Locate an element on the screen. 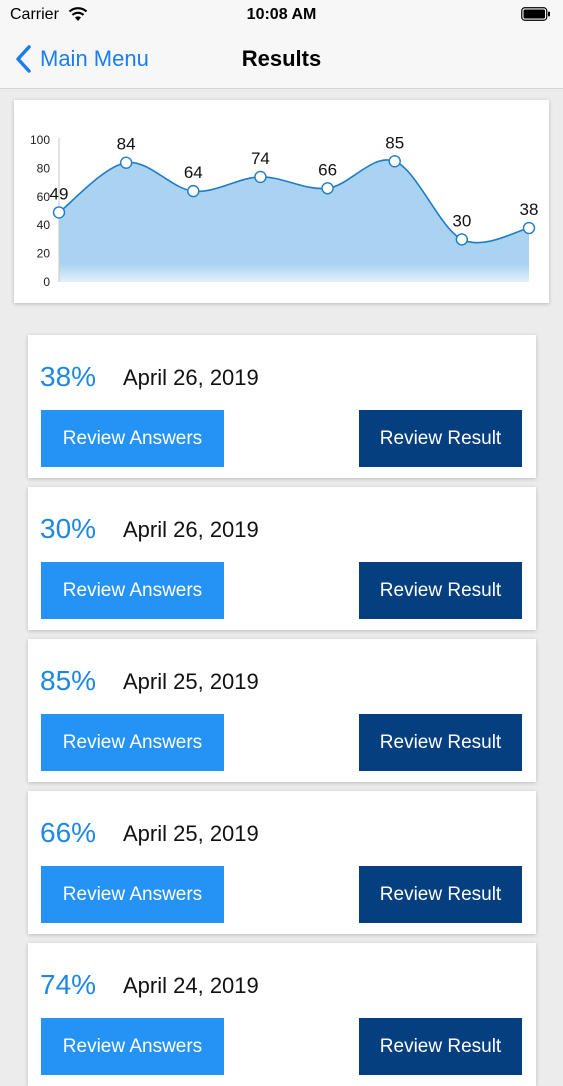 This screenshot has width=563, height=1086. y-tick-label: 60 is located at coordinates (44, 197).